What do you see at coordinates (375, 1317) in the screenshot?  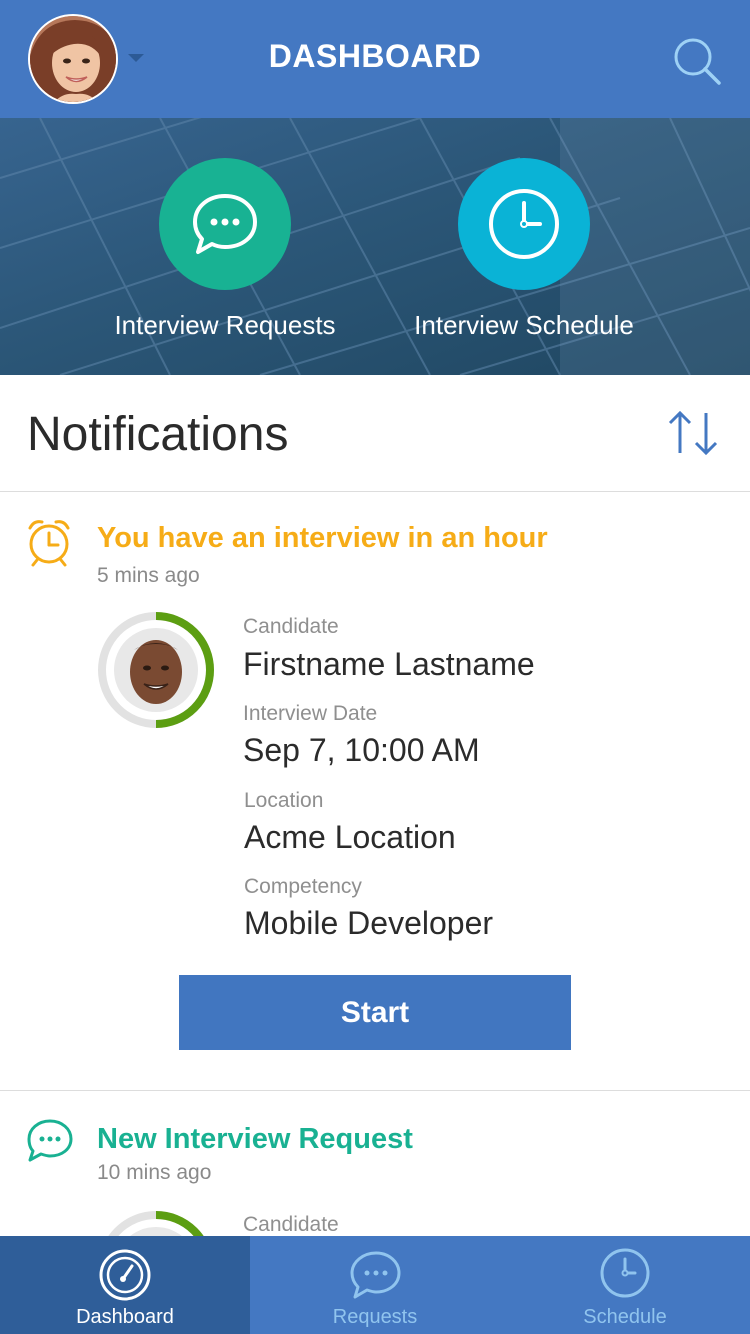 I see `tab-label: Requests` at bounding box center [375, 1317].